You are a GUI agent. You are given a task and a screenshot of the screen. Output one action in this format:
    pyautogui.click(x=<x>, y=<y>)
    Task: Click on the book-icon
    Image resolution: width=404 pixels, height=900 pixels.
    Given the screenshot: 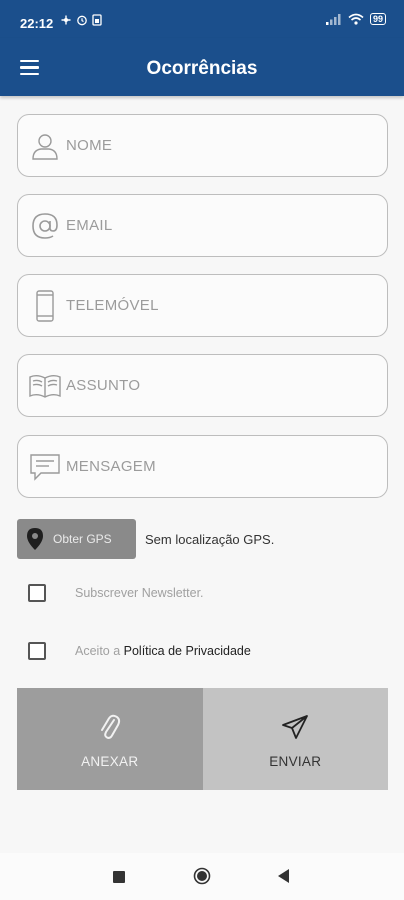 What is the action you would take?
    pyautogui.click(x=42, y=386)
    